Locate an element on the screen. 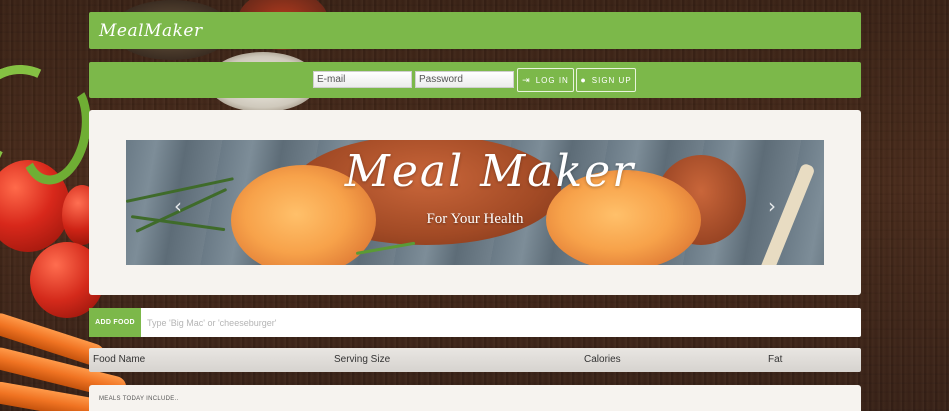 The height and width of the screenshot is (411, 949). hero-subtitle: For Your Health is located at coordinates (475, 219).